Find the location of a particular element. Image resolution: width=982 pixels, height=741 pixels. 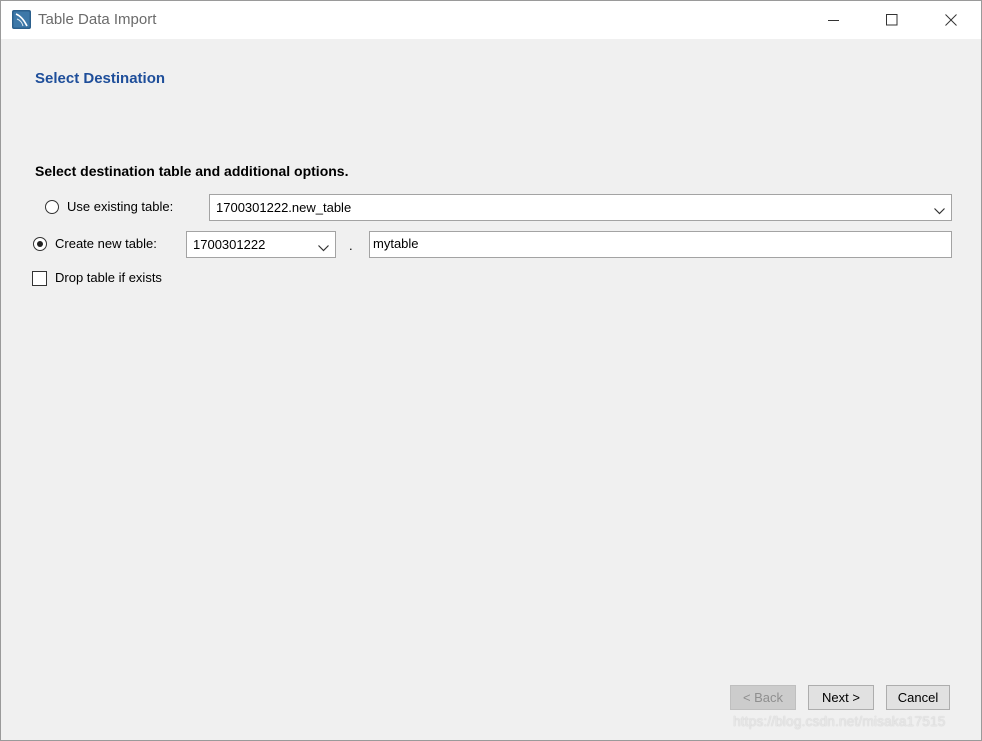

existing-table-value: 1700301222.new_table is located at coordinates (284, 207).